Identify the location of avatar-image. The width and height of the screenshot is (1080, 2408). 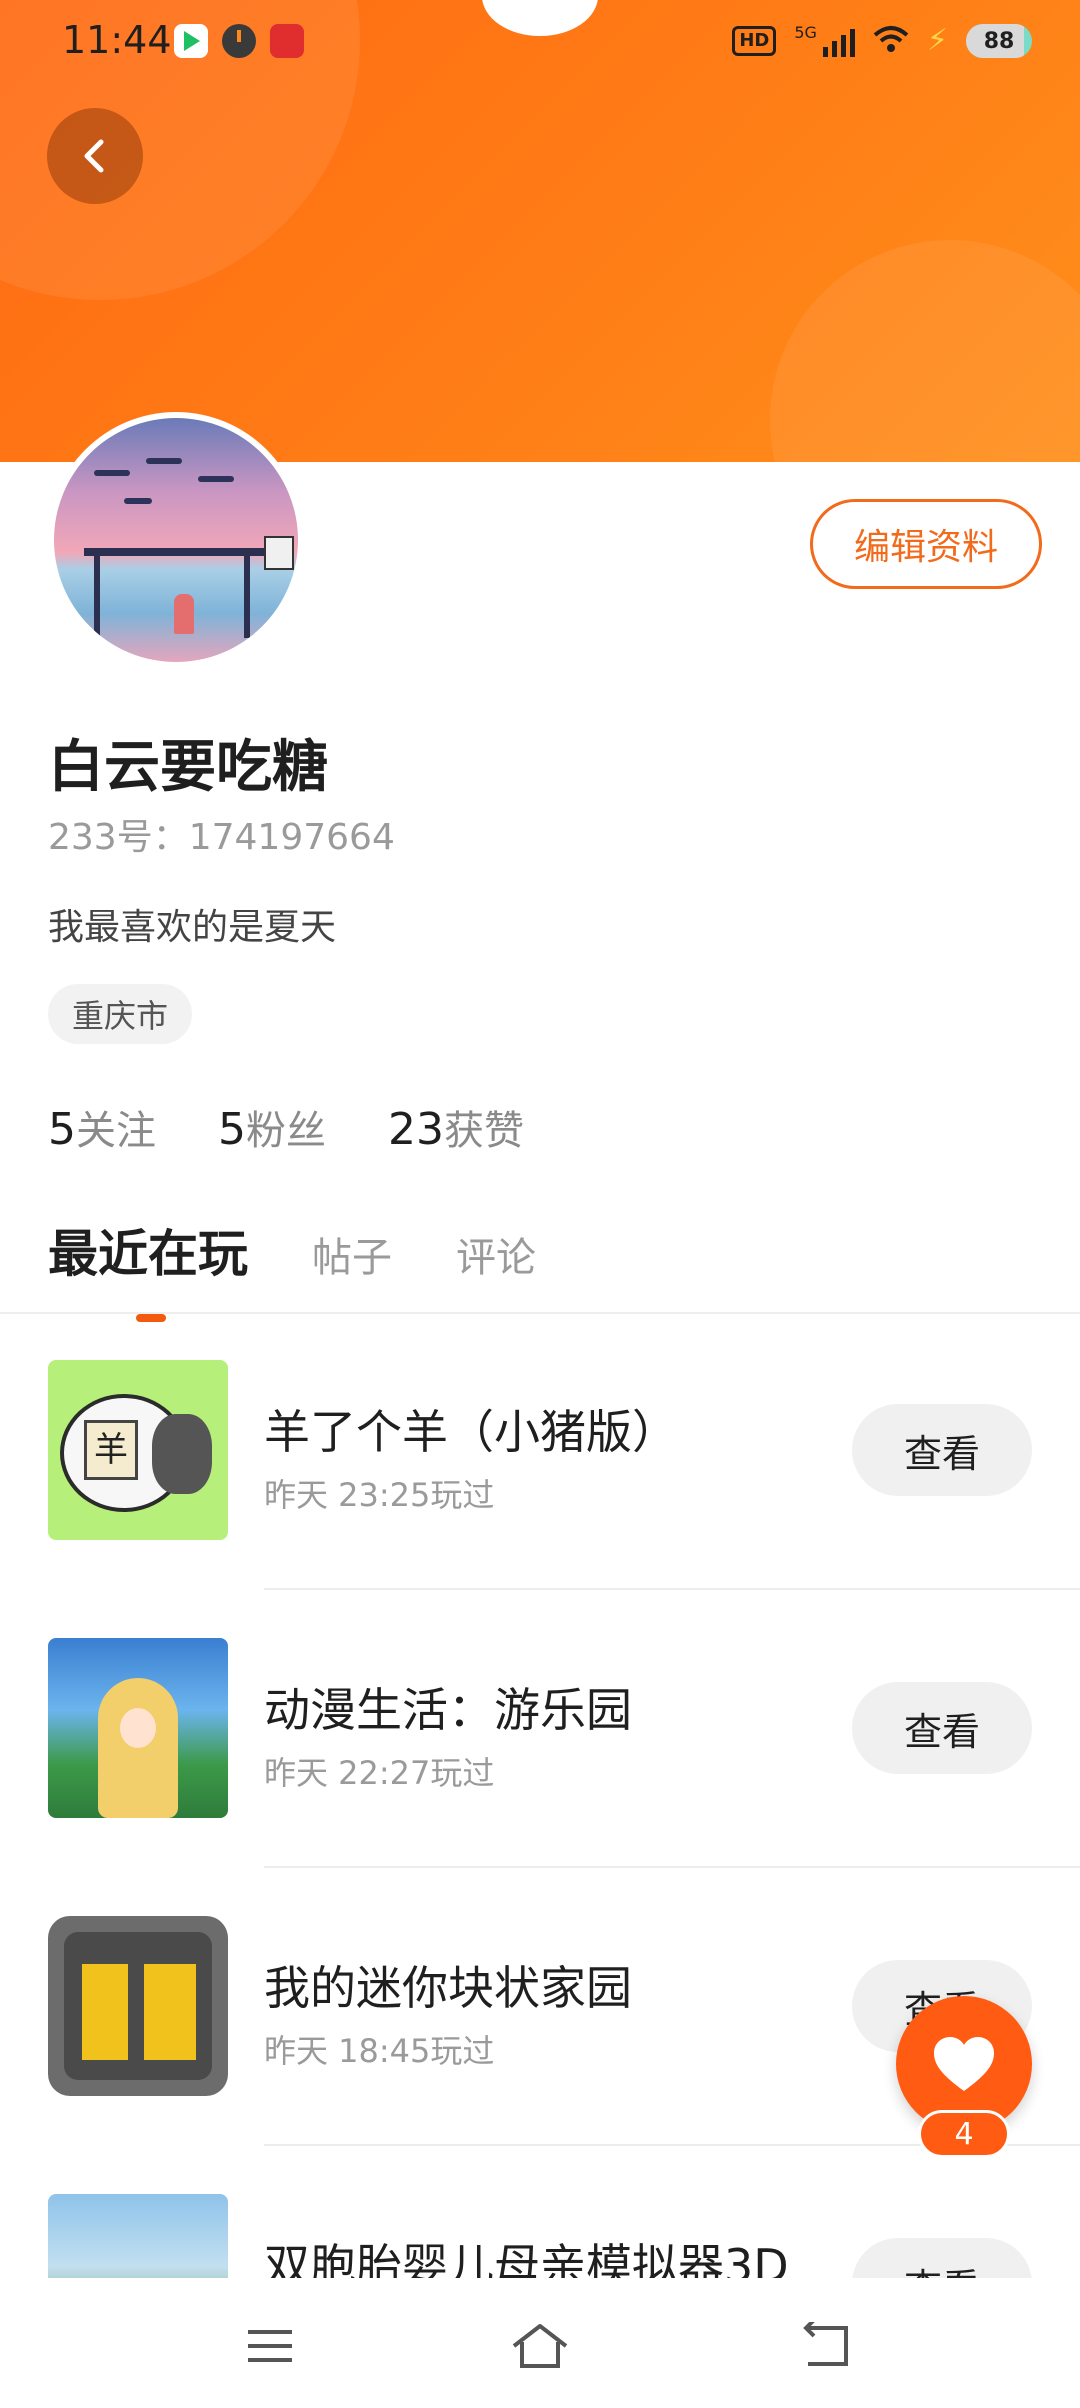
(176, 540).